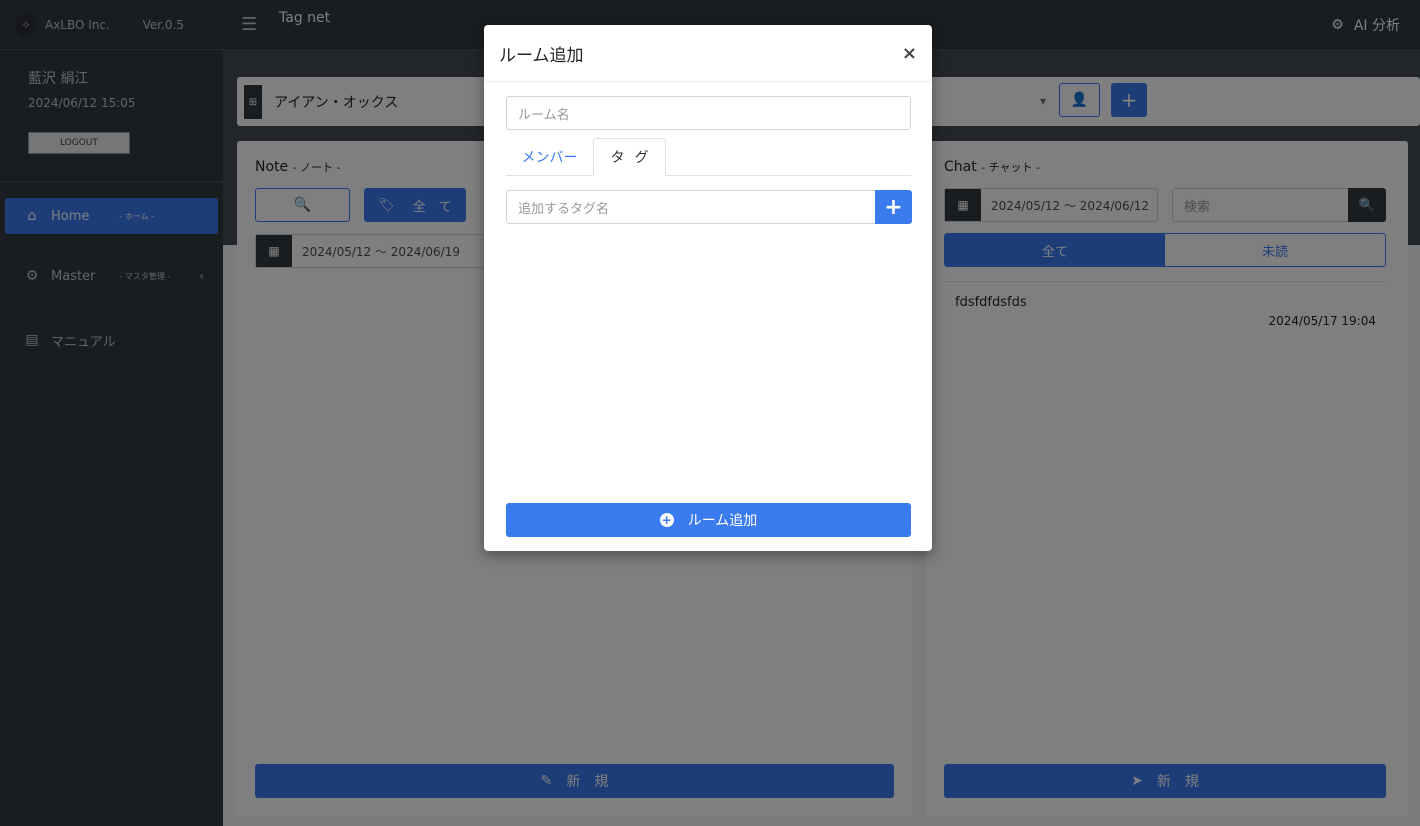 This screenshot has width=1420, height=826. I want to click on submit-label: ルーム追加, so click(722, 521).